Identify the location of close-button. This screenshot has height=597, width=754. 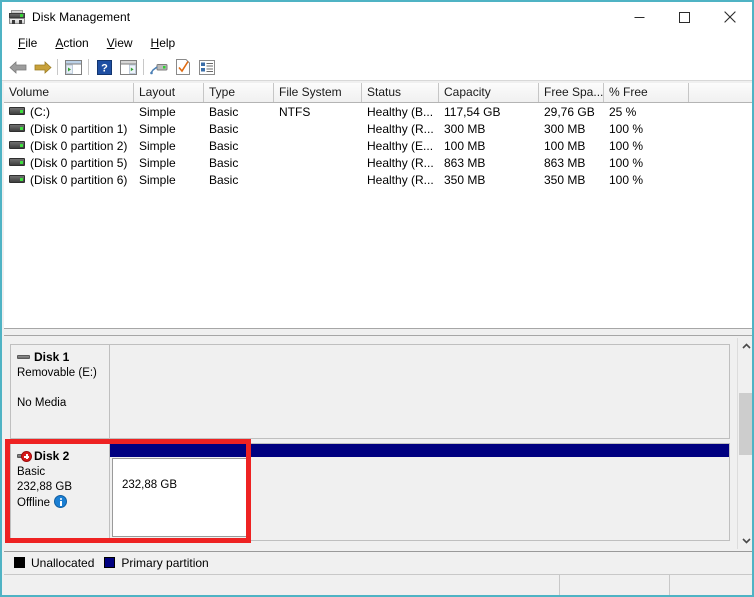
(729, 17).